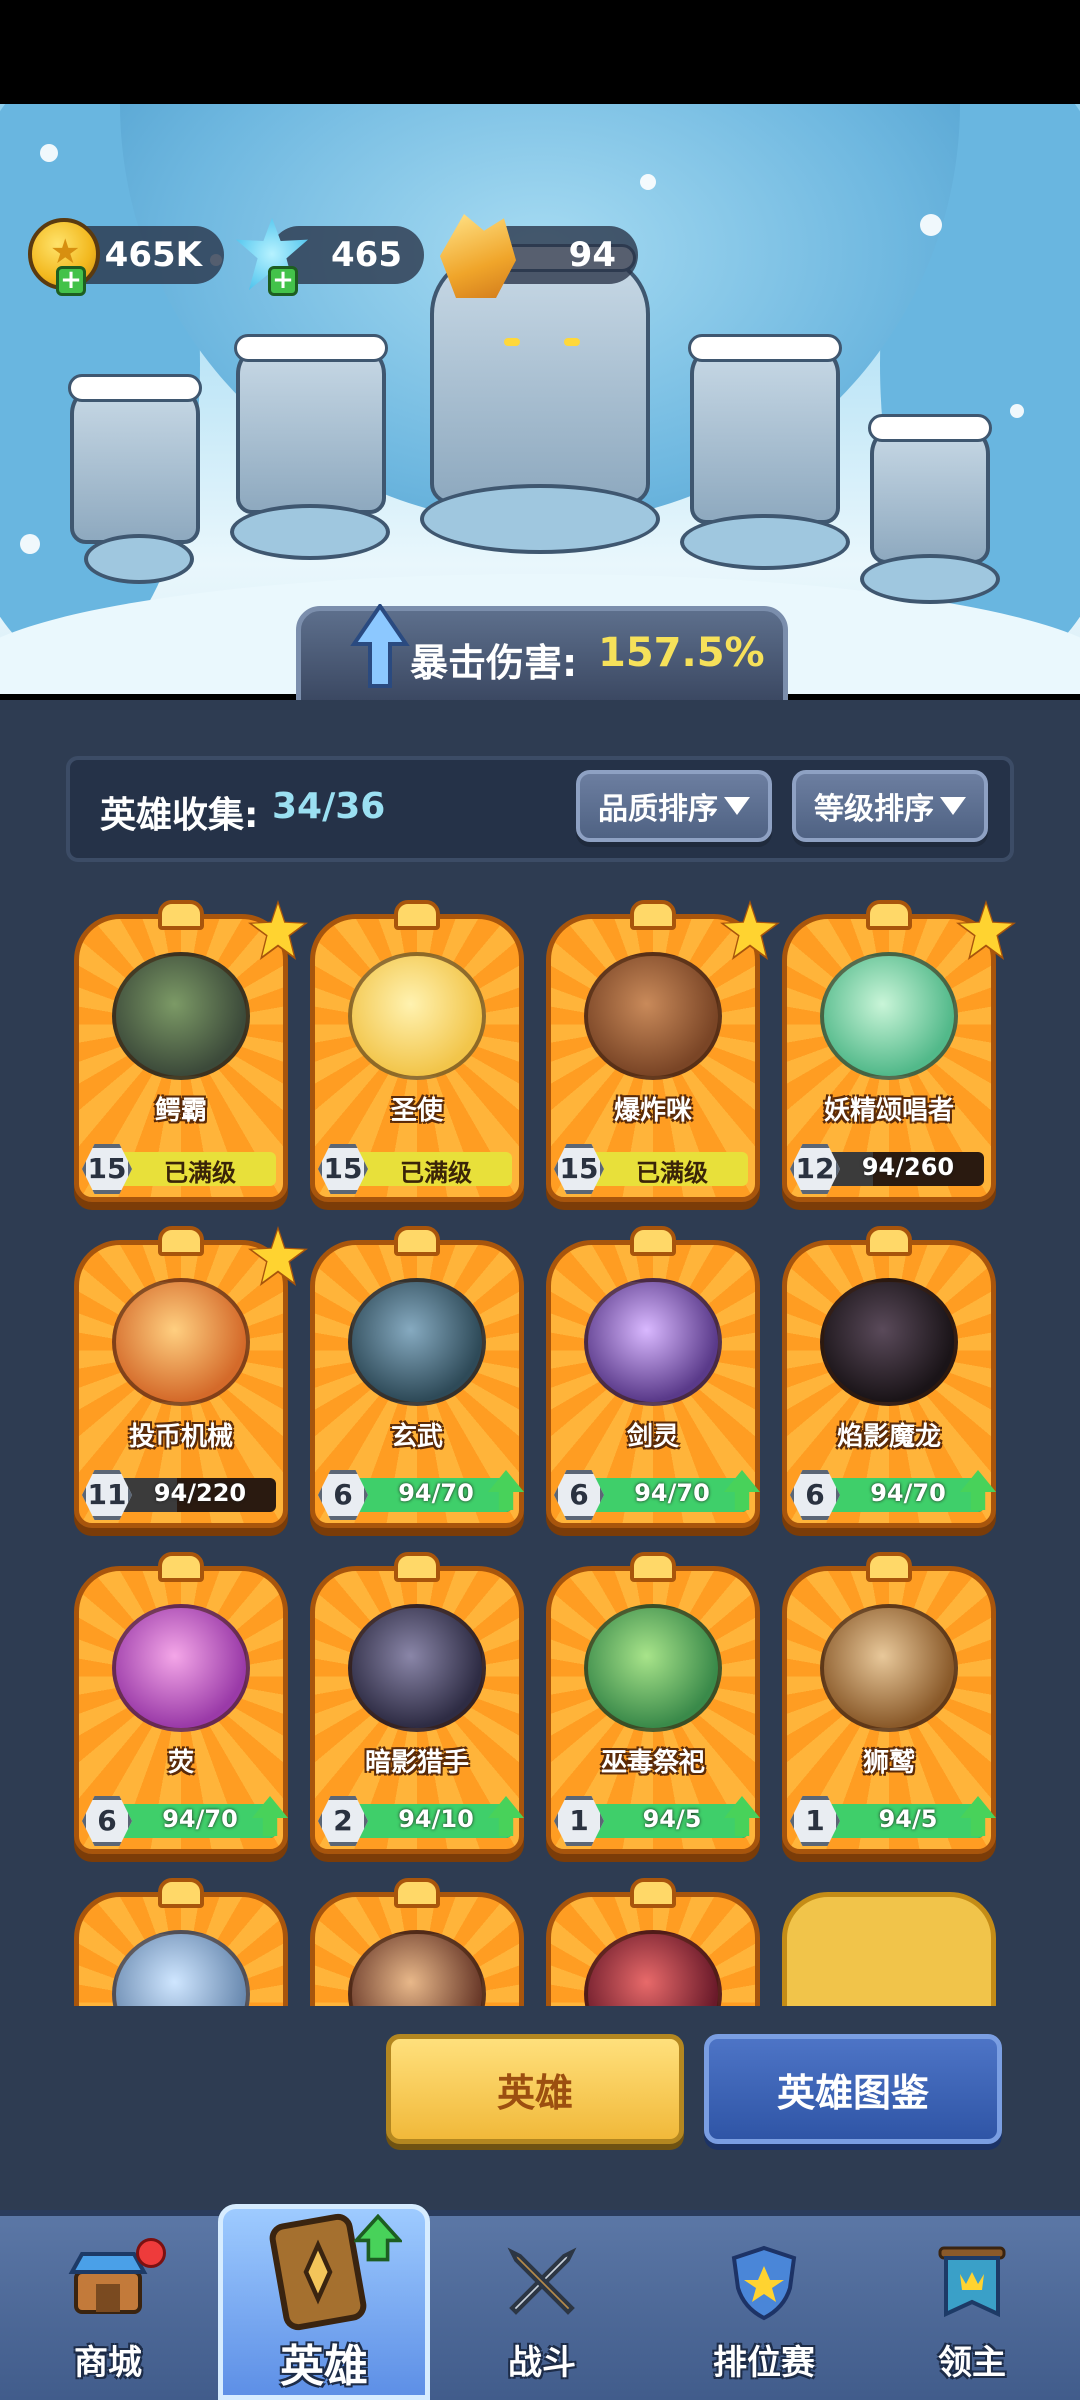 The width and height of the screenshot is (1080, 2400). Describe the element at coordinates (180, 1437) in the screenshot. I see `hero-name: 投币机械` at that location.